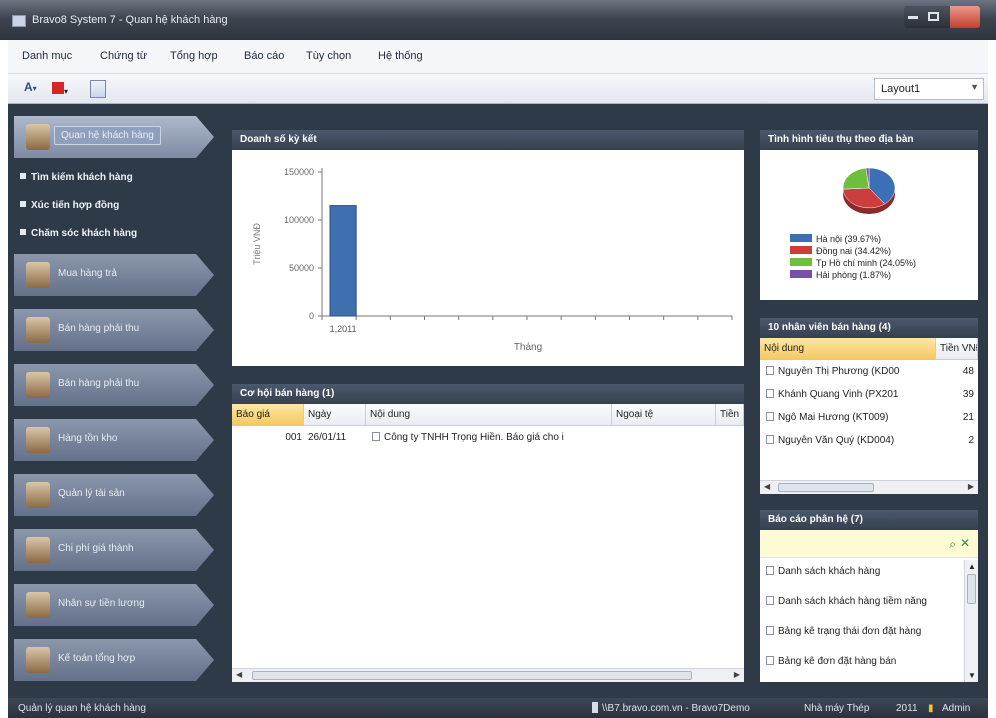  I want to click on sales-chart: 0 50000 100000 150000 1,2011 Tháng Triệu VNĐ, so click(492, 260).